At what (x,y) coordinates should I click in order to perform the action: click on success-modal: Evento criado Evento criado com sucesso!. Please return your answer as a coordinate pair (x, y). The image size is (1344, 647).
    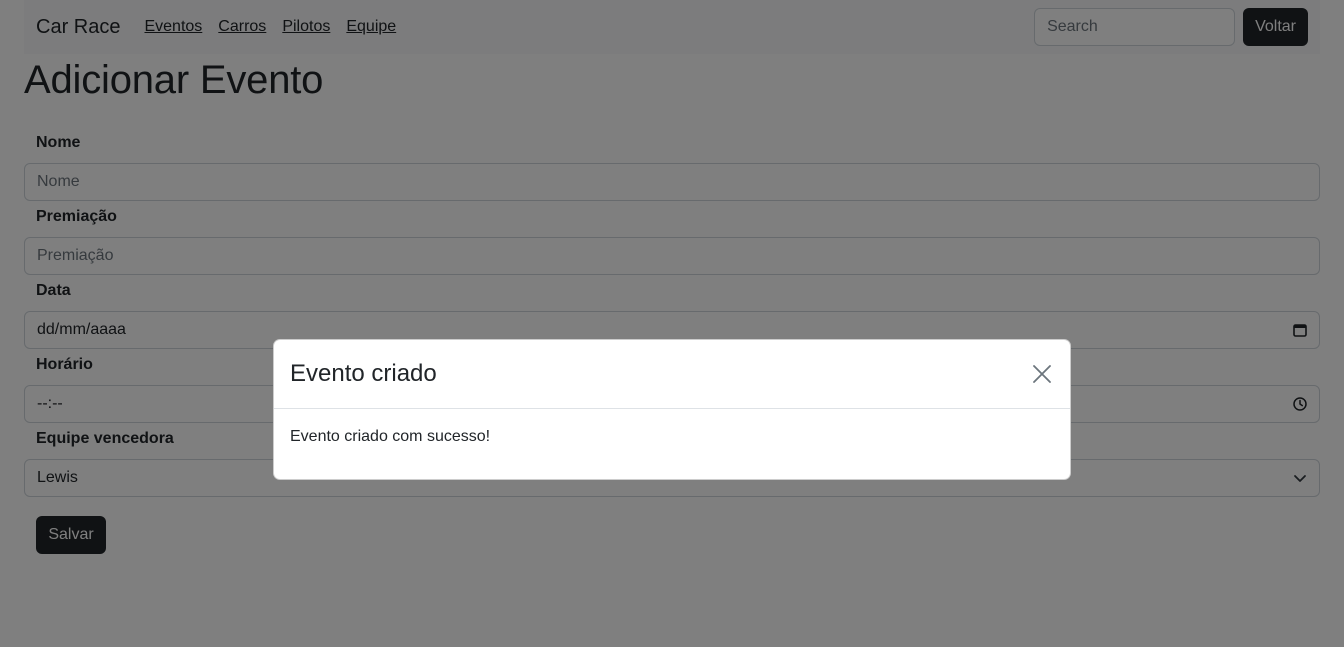
    Looking at the image, I should click on (672, 409).